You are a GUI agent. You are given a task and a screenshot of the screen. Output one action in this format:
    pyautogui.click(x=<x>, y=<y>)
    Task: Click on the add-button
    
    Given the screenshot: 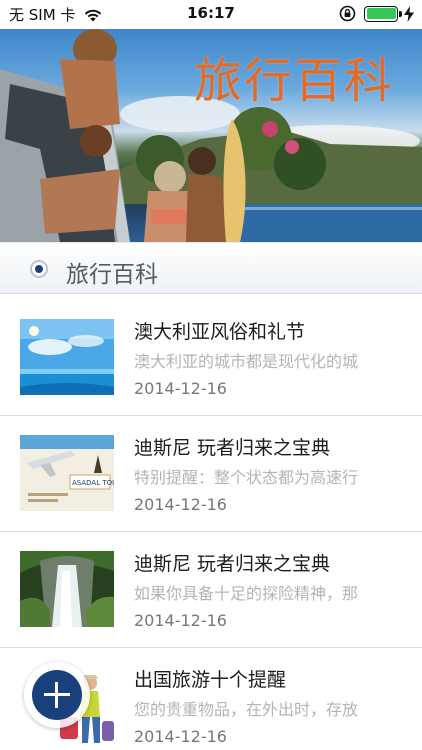 What is the action you would take?
    pyautogui.click(x=57, y=695)
    